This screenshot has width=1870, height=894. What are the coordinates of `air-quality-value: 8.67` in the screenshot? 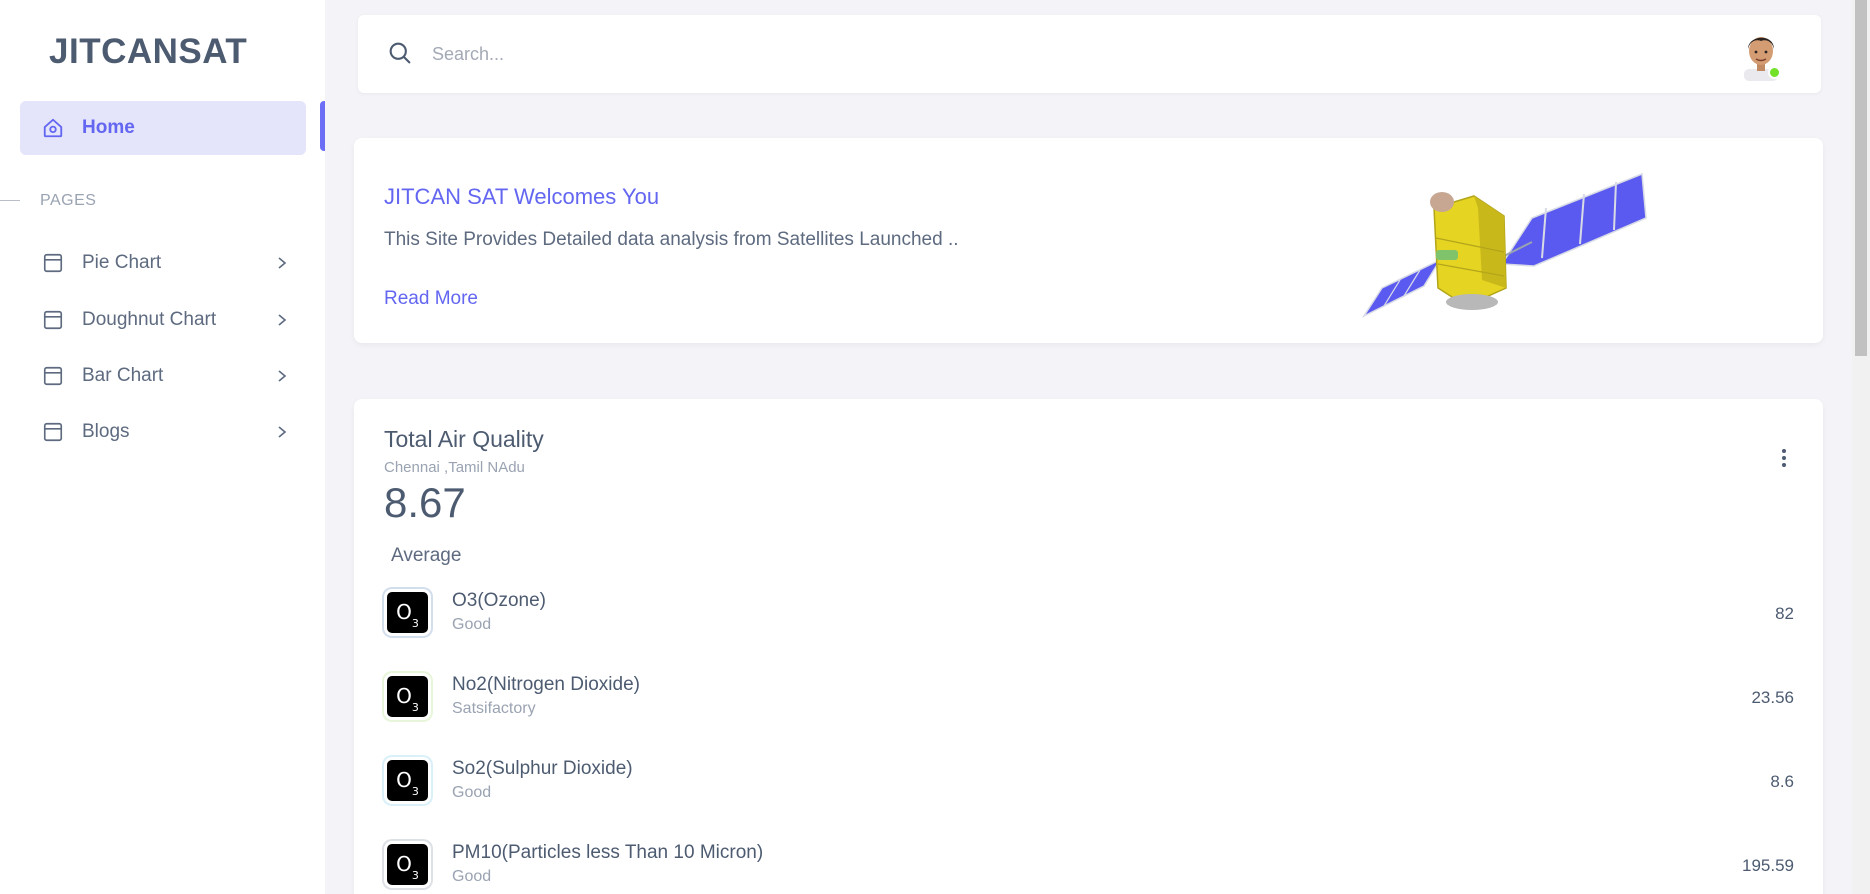 It's located at (425, 502).